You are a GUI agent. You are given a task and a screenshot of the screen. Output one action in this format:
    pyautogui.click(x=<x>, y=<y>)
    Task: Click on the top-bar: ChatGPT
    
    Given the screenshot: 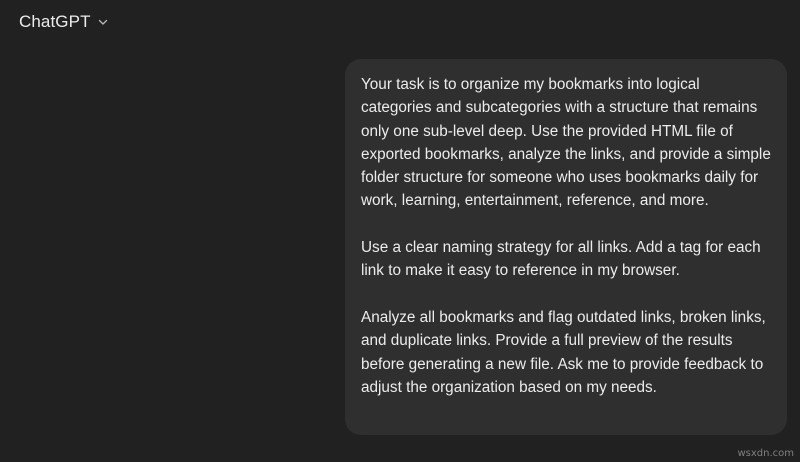 What is the action you would take?
    pyautogui.click(x=400, y=22)
    